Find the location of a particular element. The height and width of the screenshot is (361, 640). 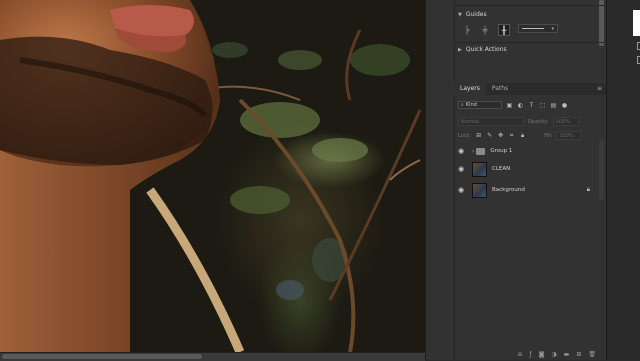

filter-toggle-icon: ● is located at coordinates (564, 105).